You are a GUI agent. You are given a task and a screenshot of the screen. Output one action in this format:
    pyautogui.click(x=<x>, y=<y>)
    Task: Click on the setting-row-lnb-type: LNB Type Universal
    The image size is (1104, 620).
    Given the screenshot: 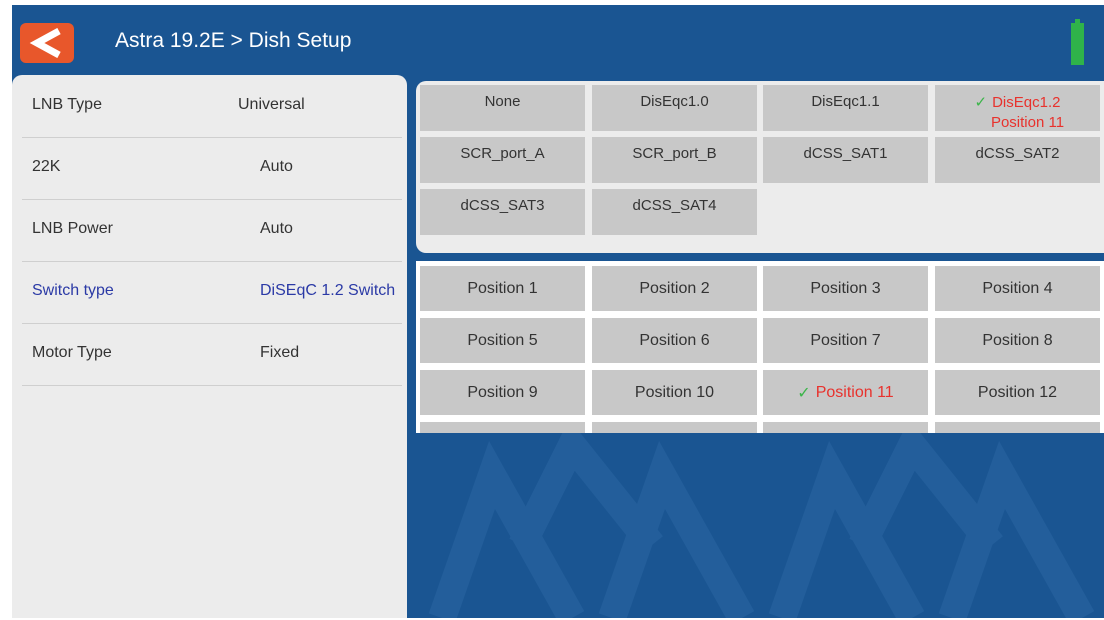 What is the action you would take?
    pyautogui.click(x=212, y=106)
    